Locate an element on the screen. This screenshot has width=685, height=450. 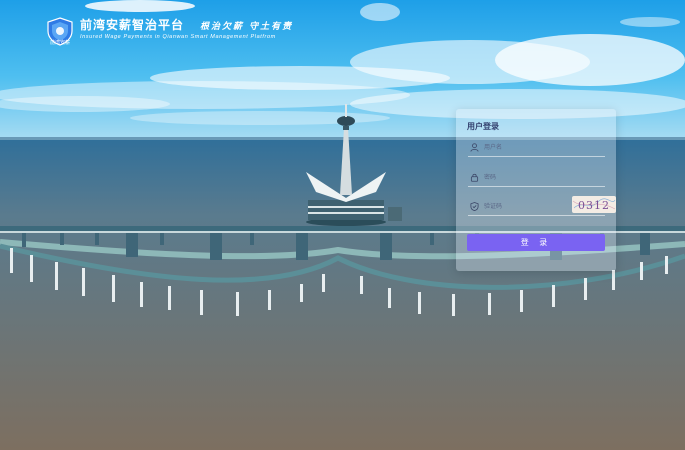
login-panel: 用户登录 0312 登 录 is located at coordinates (536, 190).